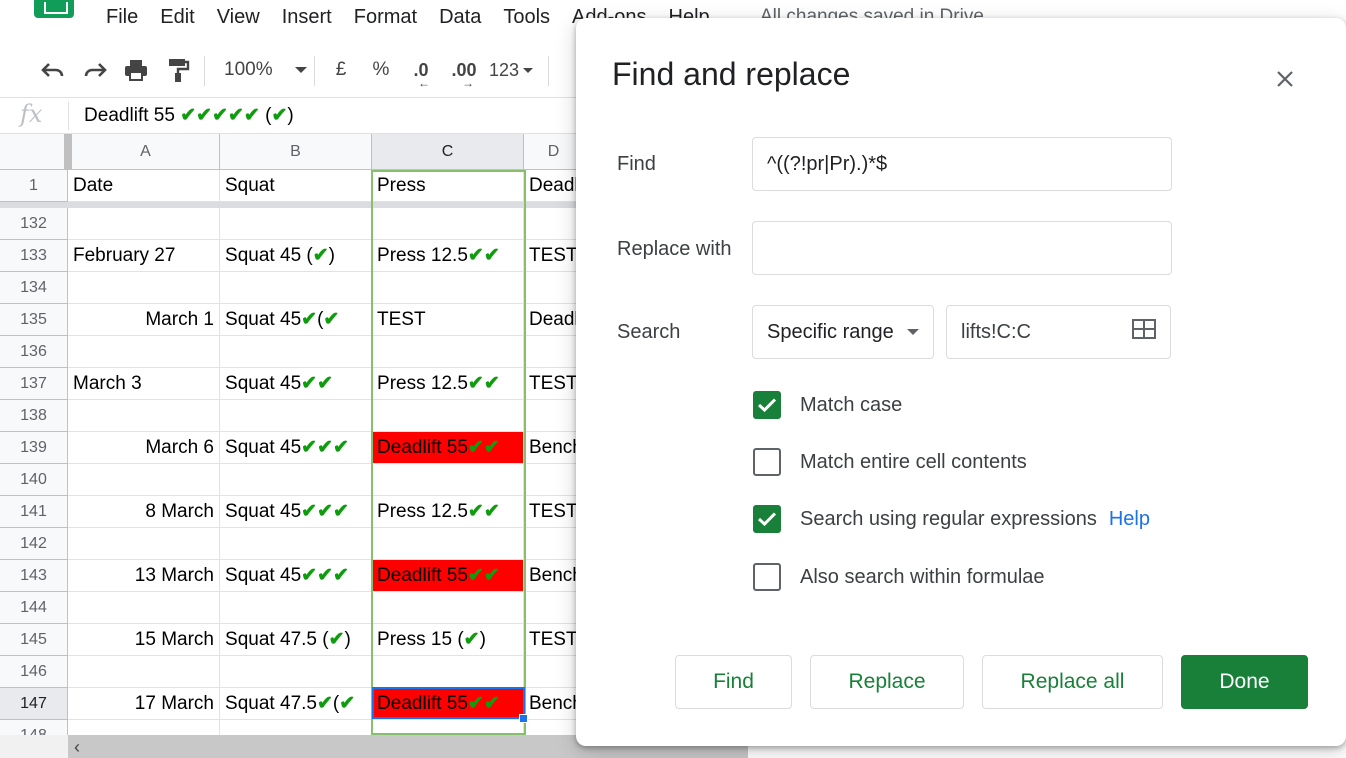 The width and height of the screenshot is (1346, 758). I want to click on date-cell: March 6, so click(144, 448).